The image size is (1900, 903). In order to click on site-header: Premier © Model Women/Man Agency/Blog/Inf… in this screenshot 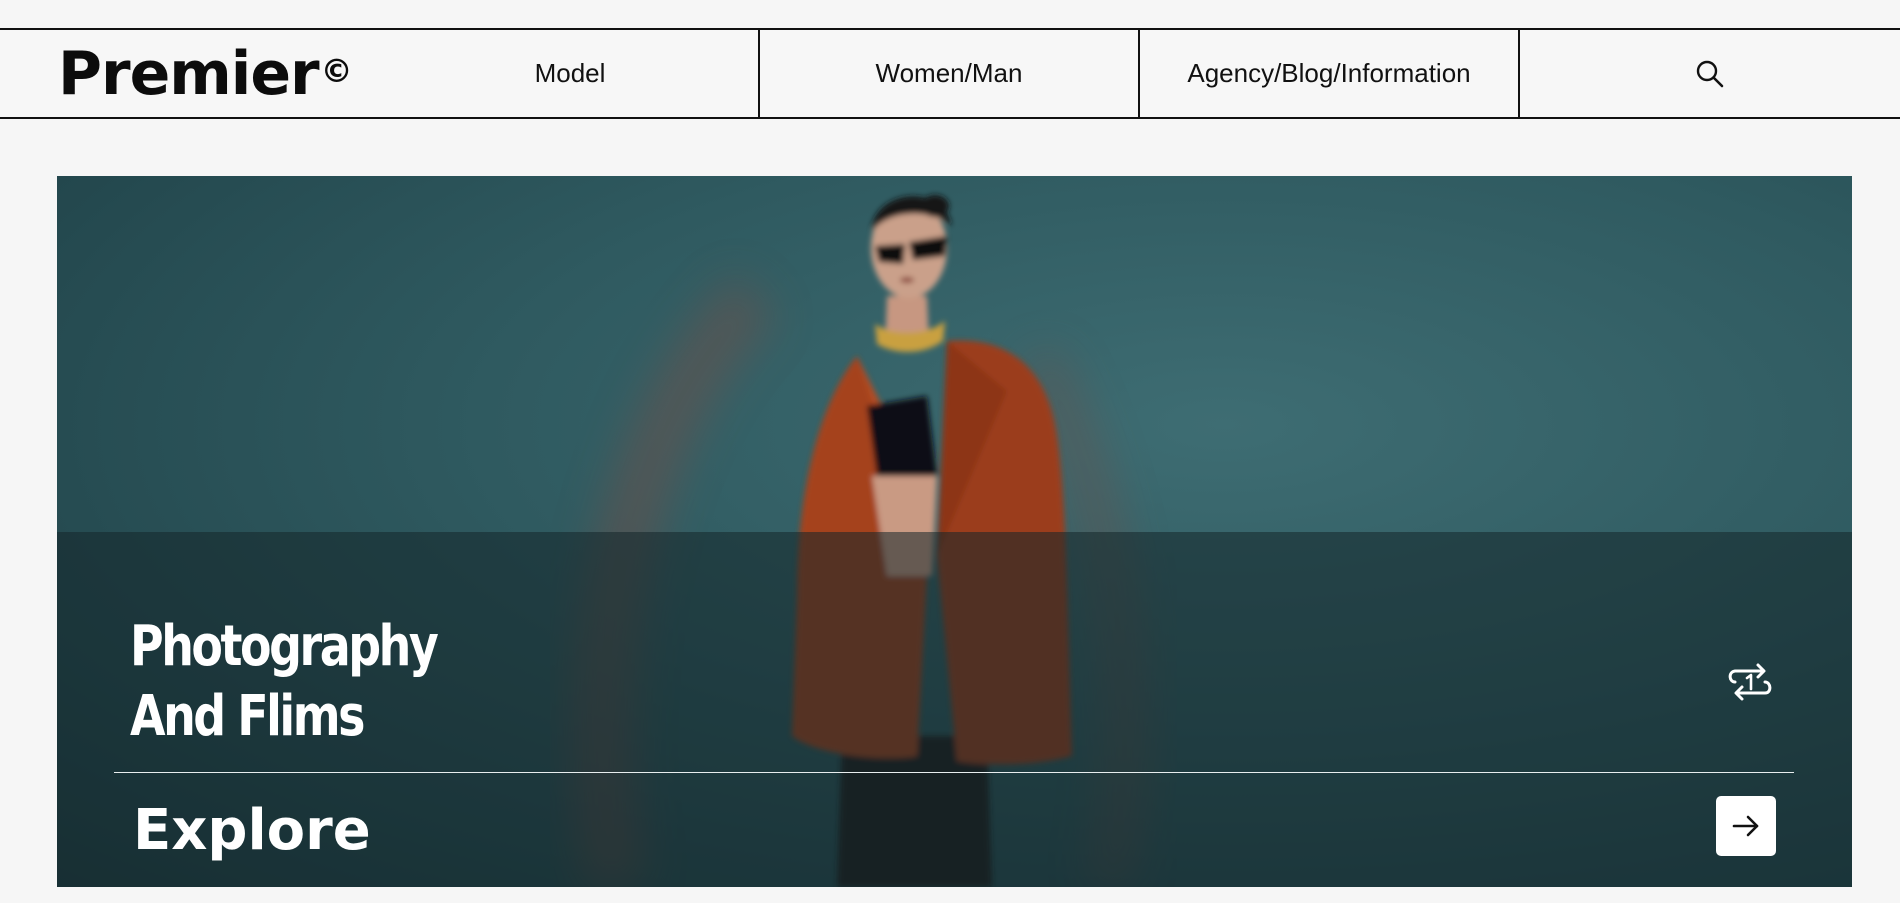, I will do `click(950, 73)`.